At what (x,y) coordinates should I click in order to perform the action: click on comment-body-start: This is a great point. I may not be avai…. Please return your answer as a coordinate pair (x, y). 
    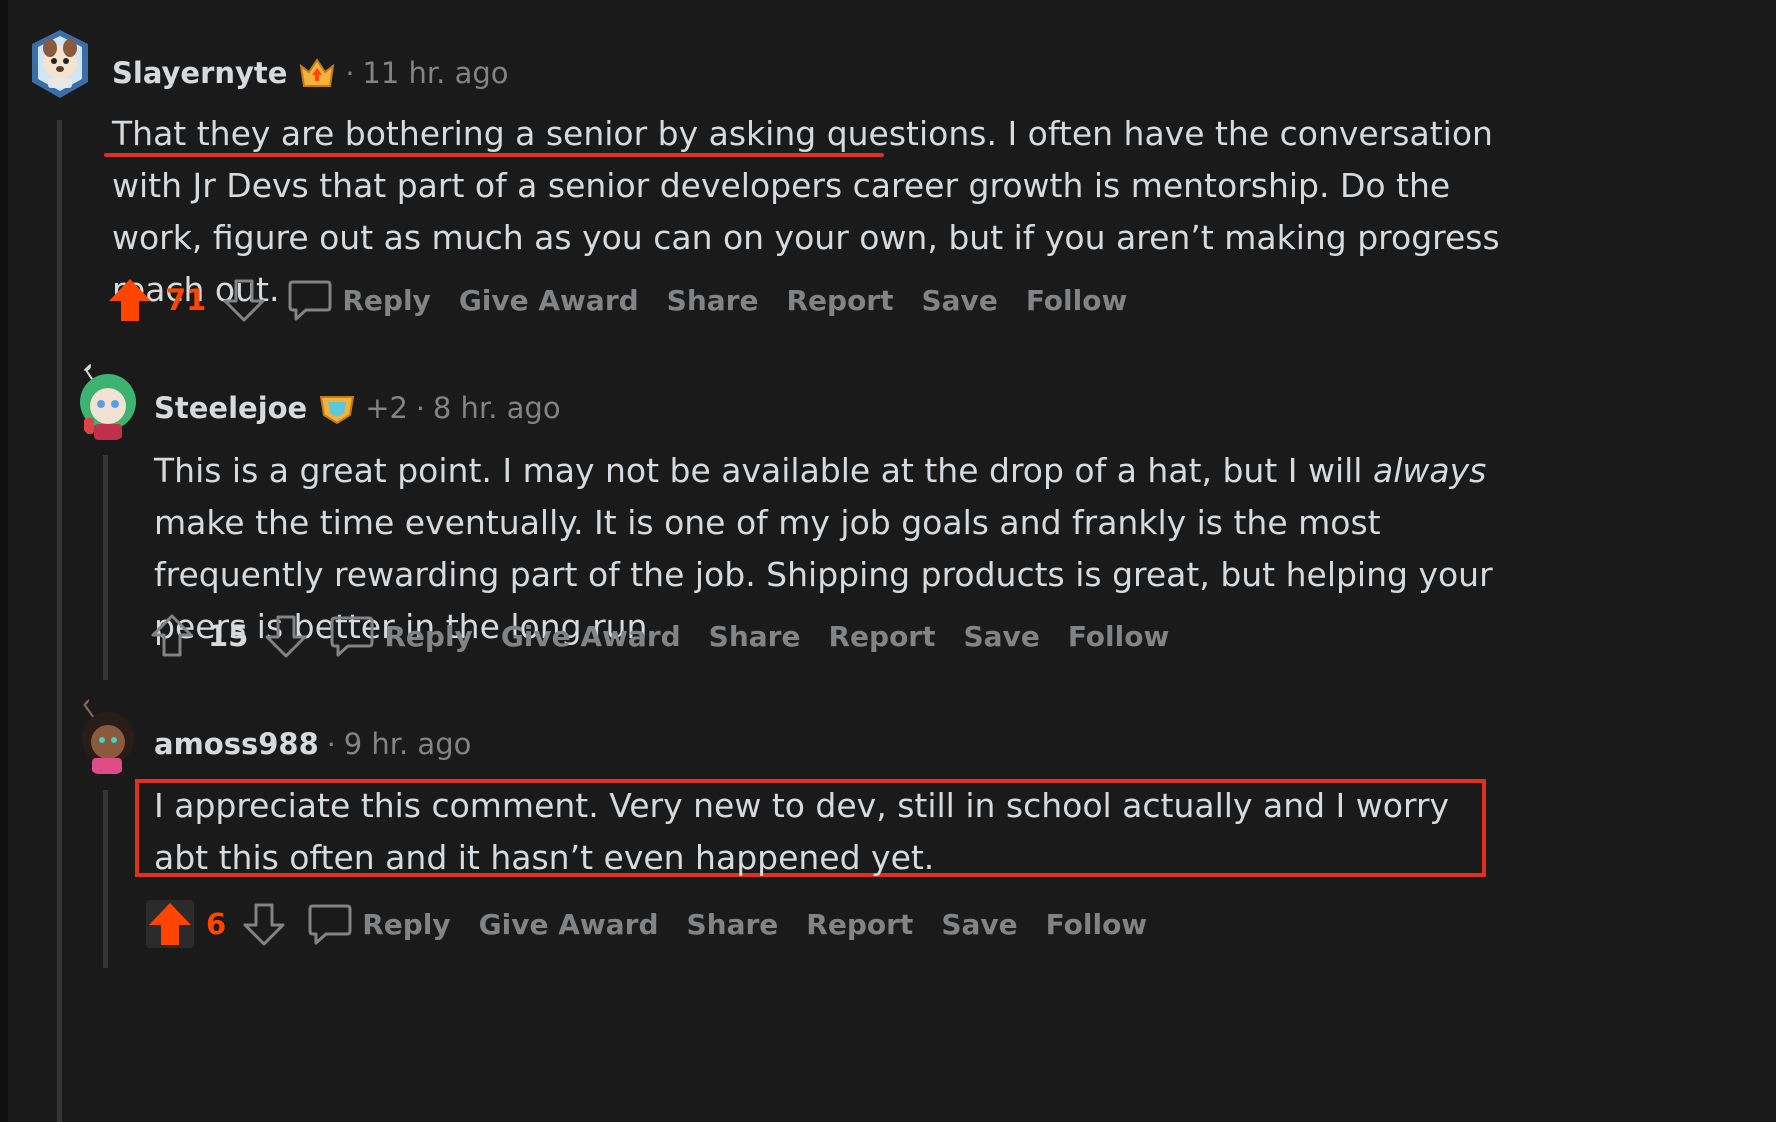
    Looking at the image, I should click on (763, 470).